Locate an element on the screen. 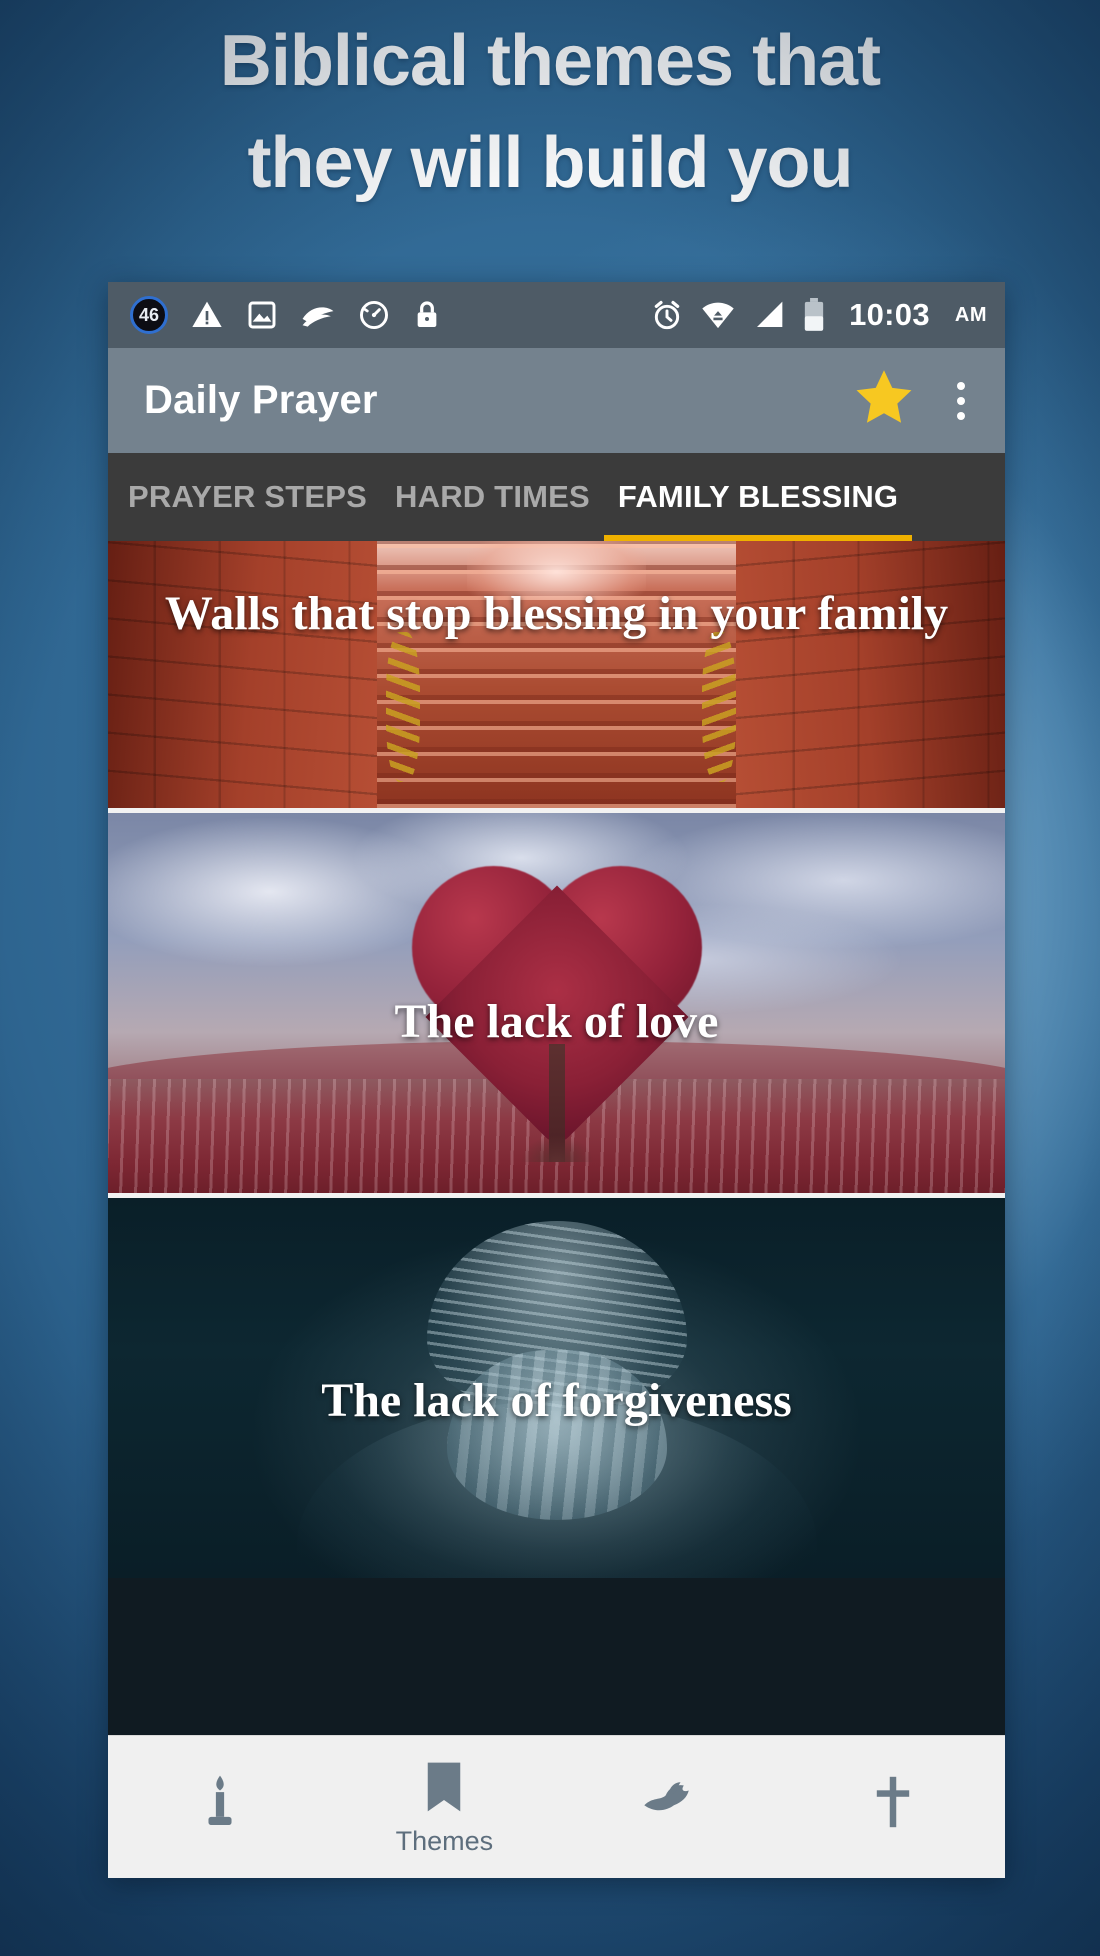 The width and height of the screenshot is (1100, 1956). notification-count-label: 46 is located at coordinates (149, 315).